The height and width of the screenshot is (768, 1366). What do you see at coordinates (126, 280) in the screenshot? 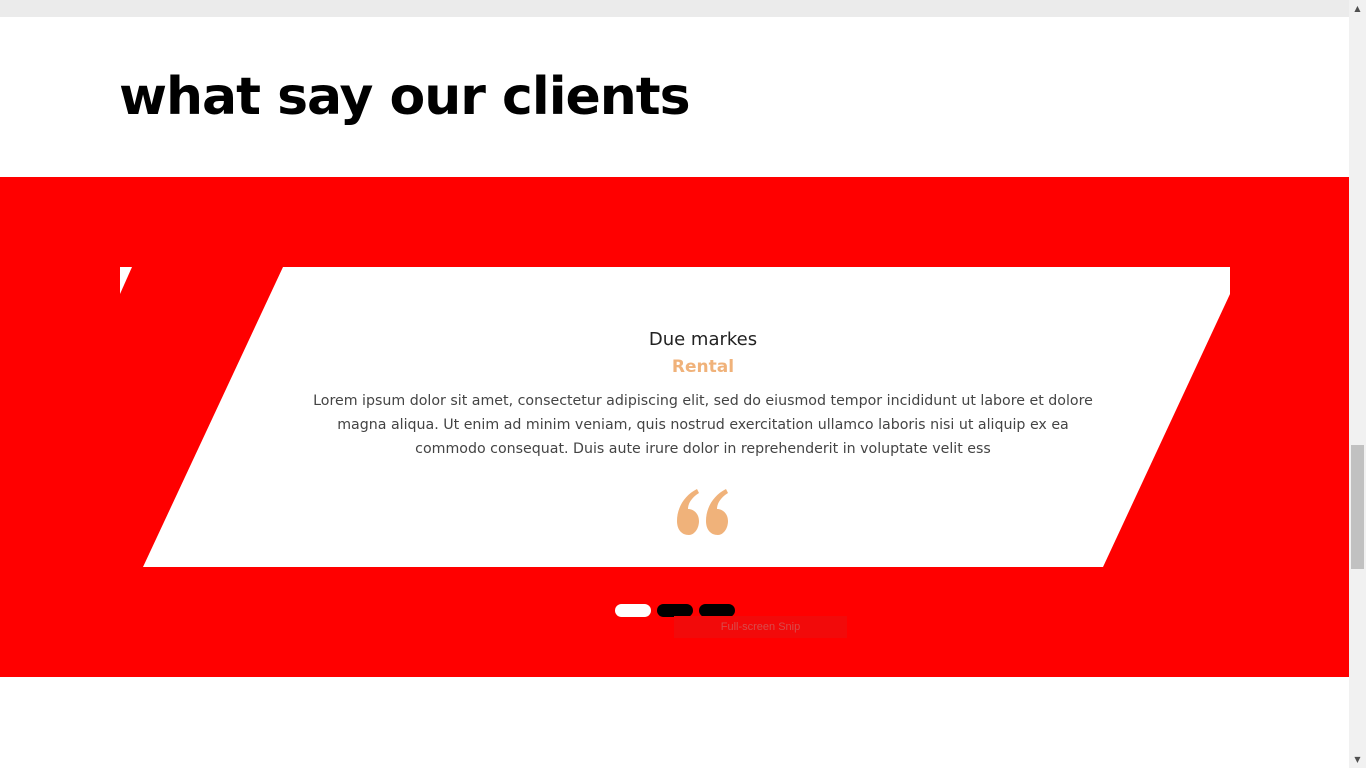
I see `card-corner-fragment` at bounding box center [126, 280].